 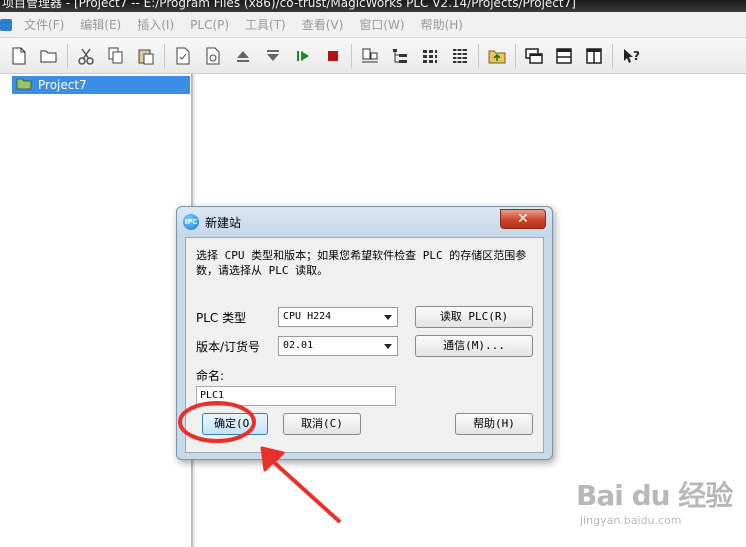 What do you see at coordinates (243, 56) in the screenshot?
I see `upload-icon` at bounding box center [243, 56].